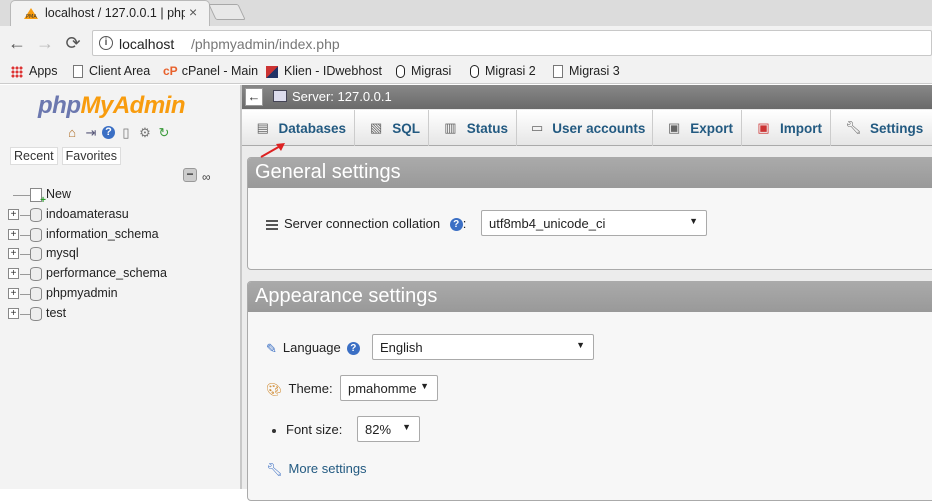  What do you see at coordinates (333, 71) in the screenshot?
I see `bookmark-label: Klien - IDwebhost` at bounding box center [333, 71].